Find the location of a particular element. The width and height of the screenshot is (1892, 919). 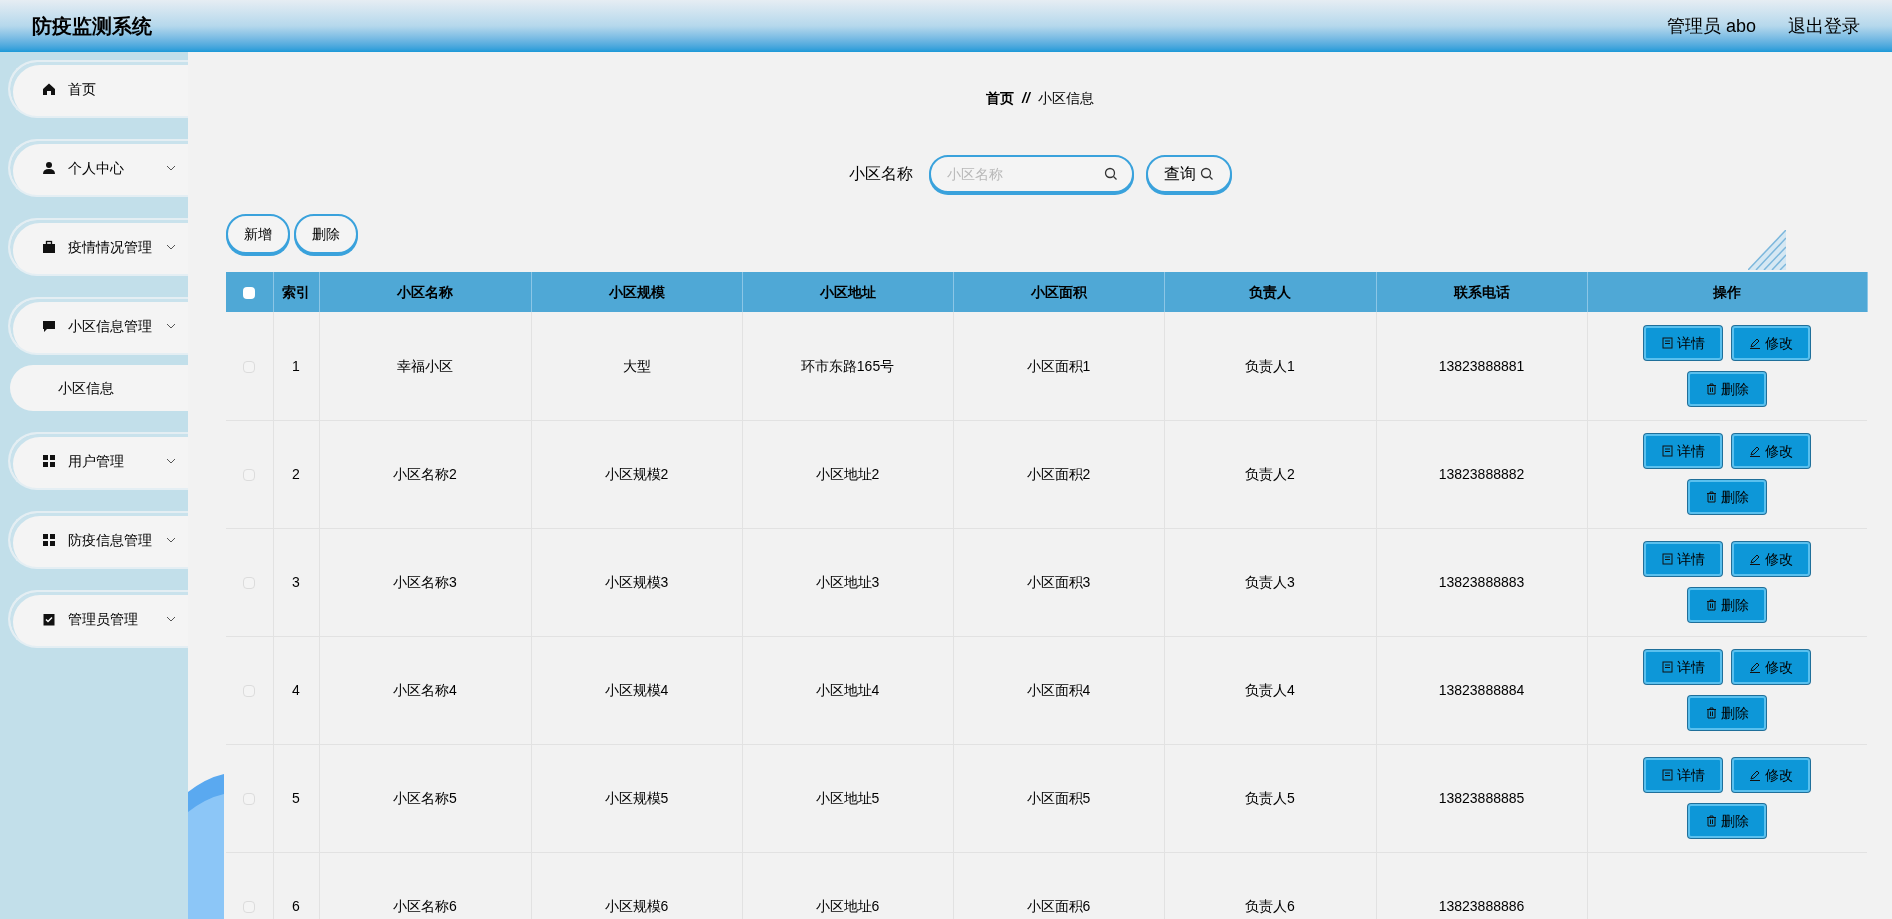

add-button: 新增 is located at coordinates (258, 234).